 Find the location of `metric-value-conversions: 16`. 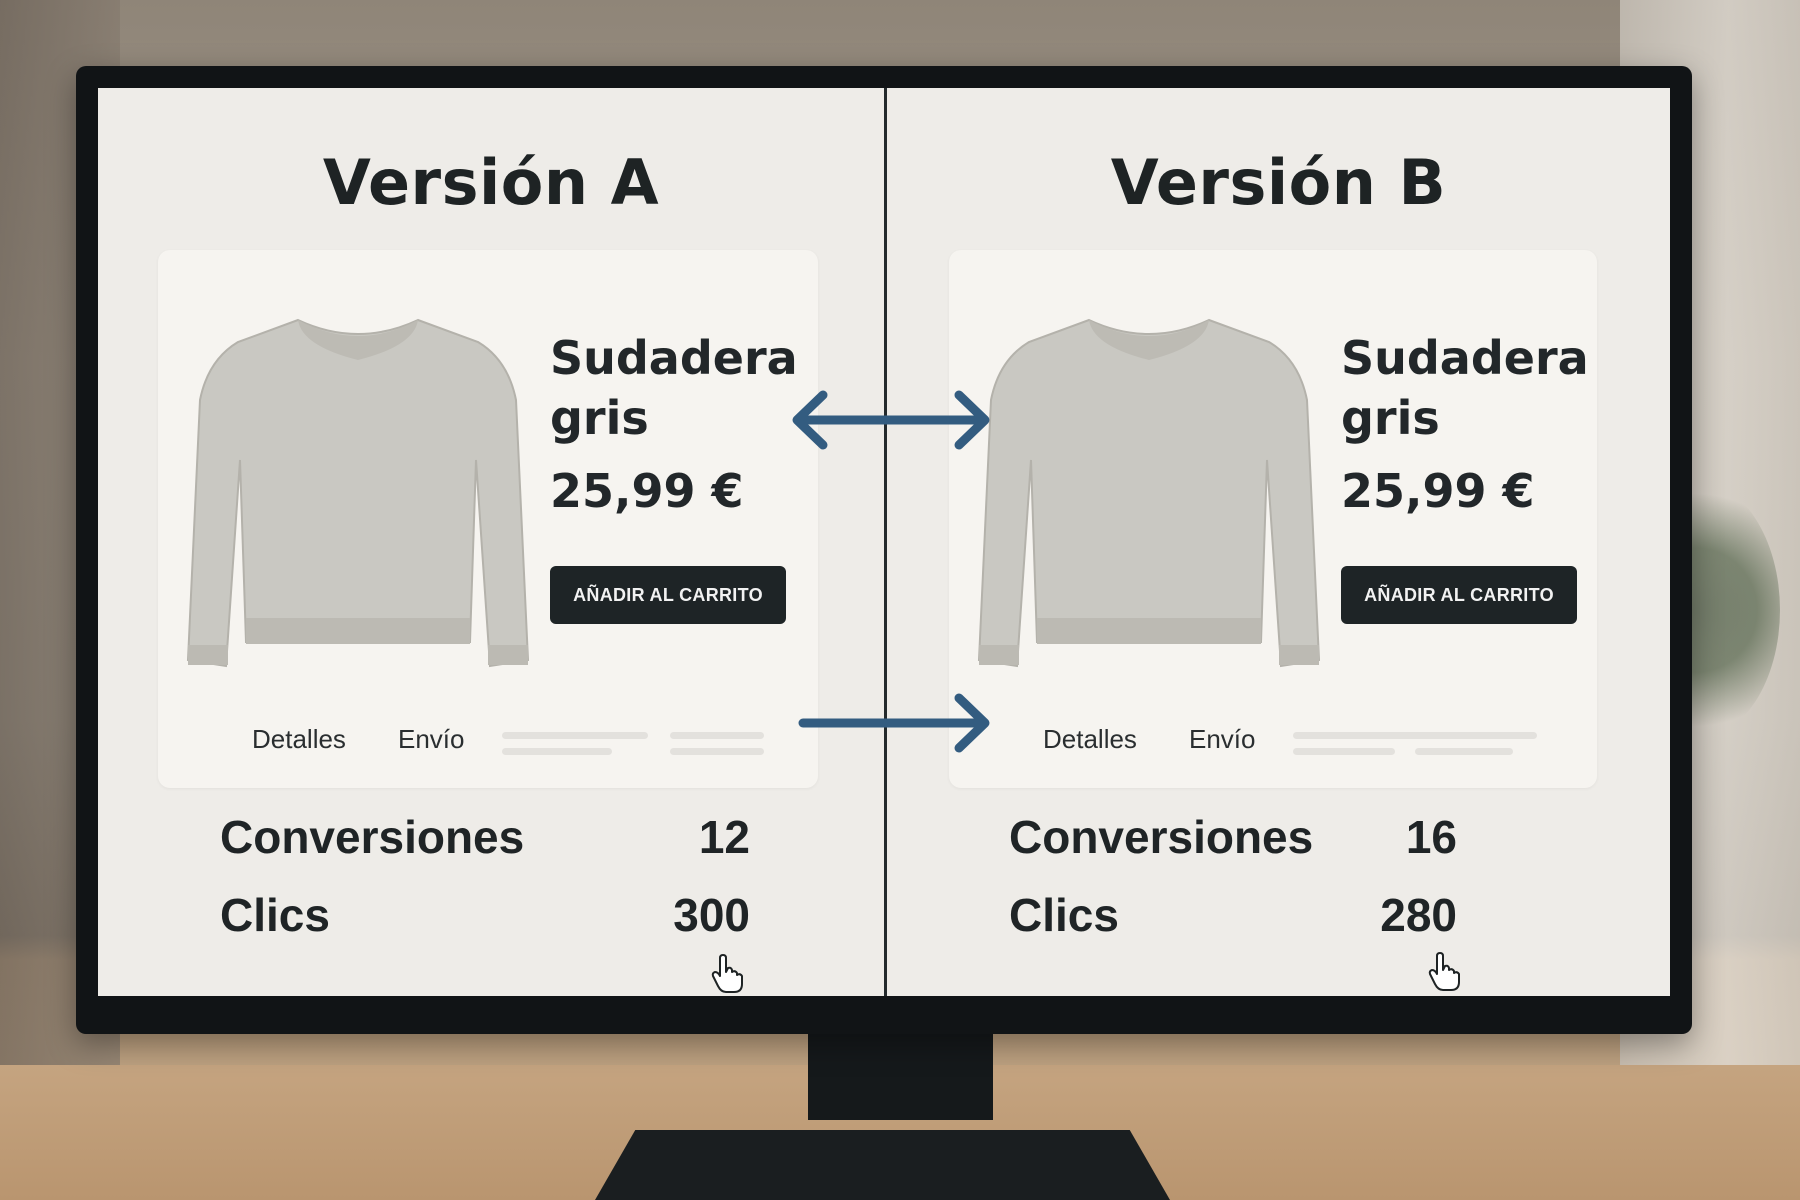

metric-value-conversions: 16 is located at coordinates (1431, 837).